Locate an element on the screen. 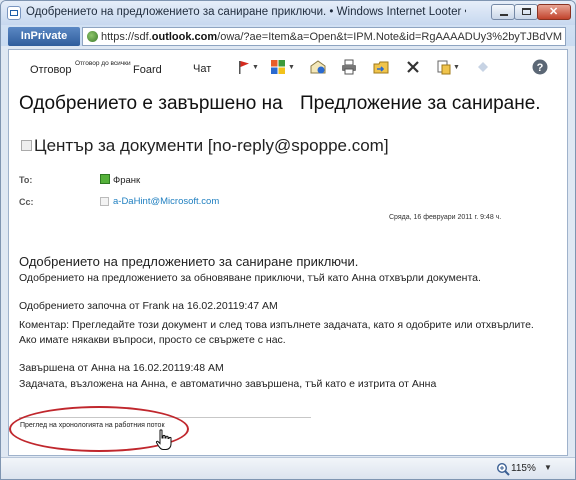 This screenshot has width=576, height=480. help-icon: ? is located at coordinates (540, 67).